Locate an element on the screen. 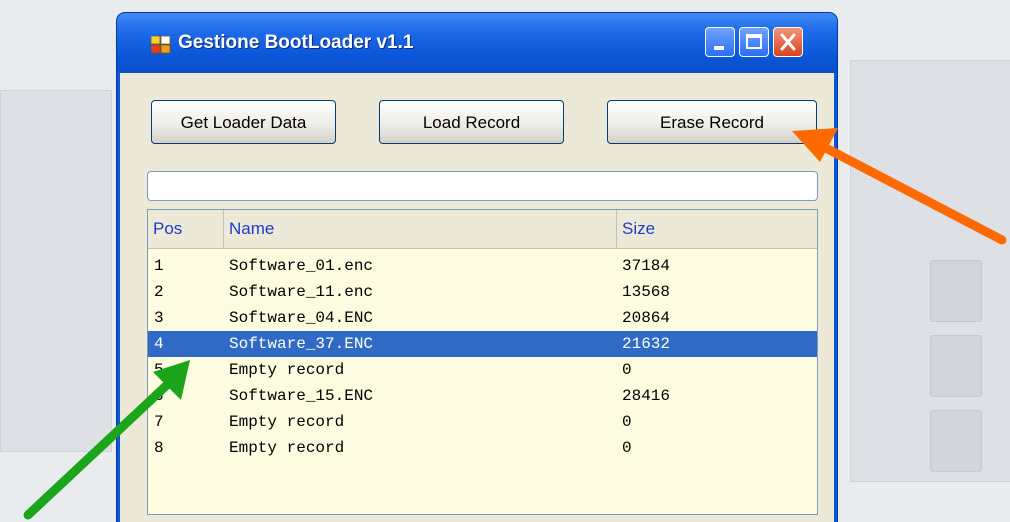 This screenshot has width=1010, height=522. orange-arrow is located at coordinates (899, 186).